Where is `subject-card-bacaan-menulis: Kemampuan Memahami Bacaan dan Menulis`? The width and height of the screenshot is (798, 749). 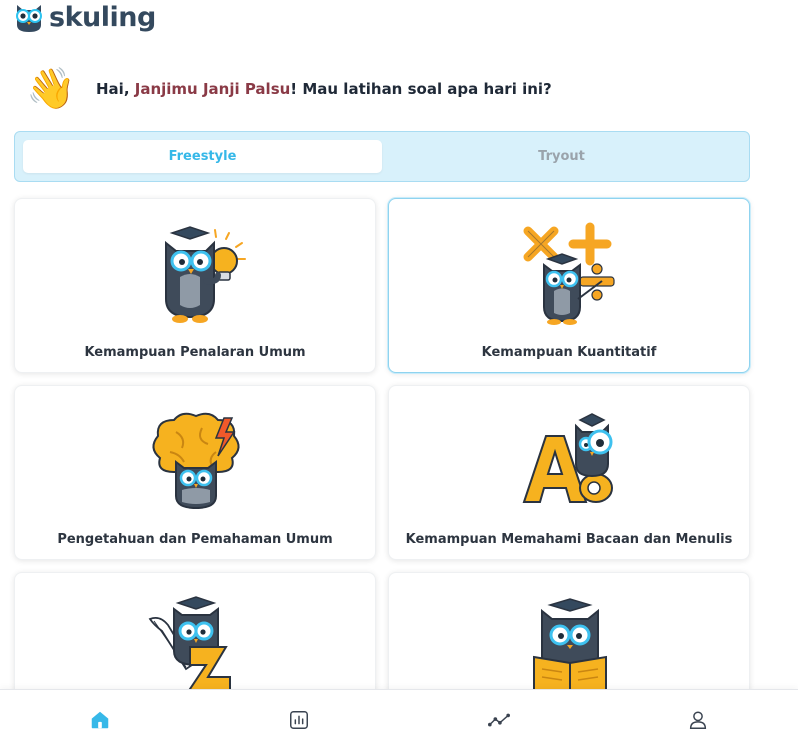
subject-card-bacaan-menulis: Kemampuan Memahami Bacaan dan Menulis is located at coordinates (569, 472).